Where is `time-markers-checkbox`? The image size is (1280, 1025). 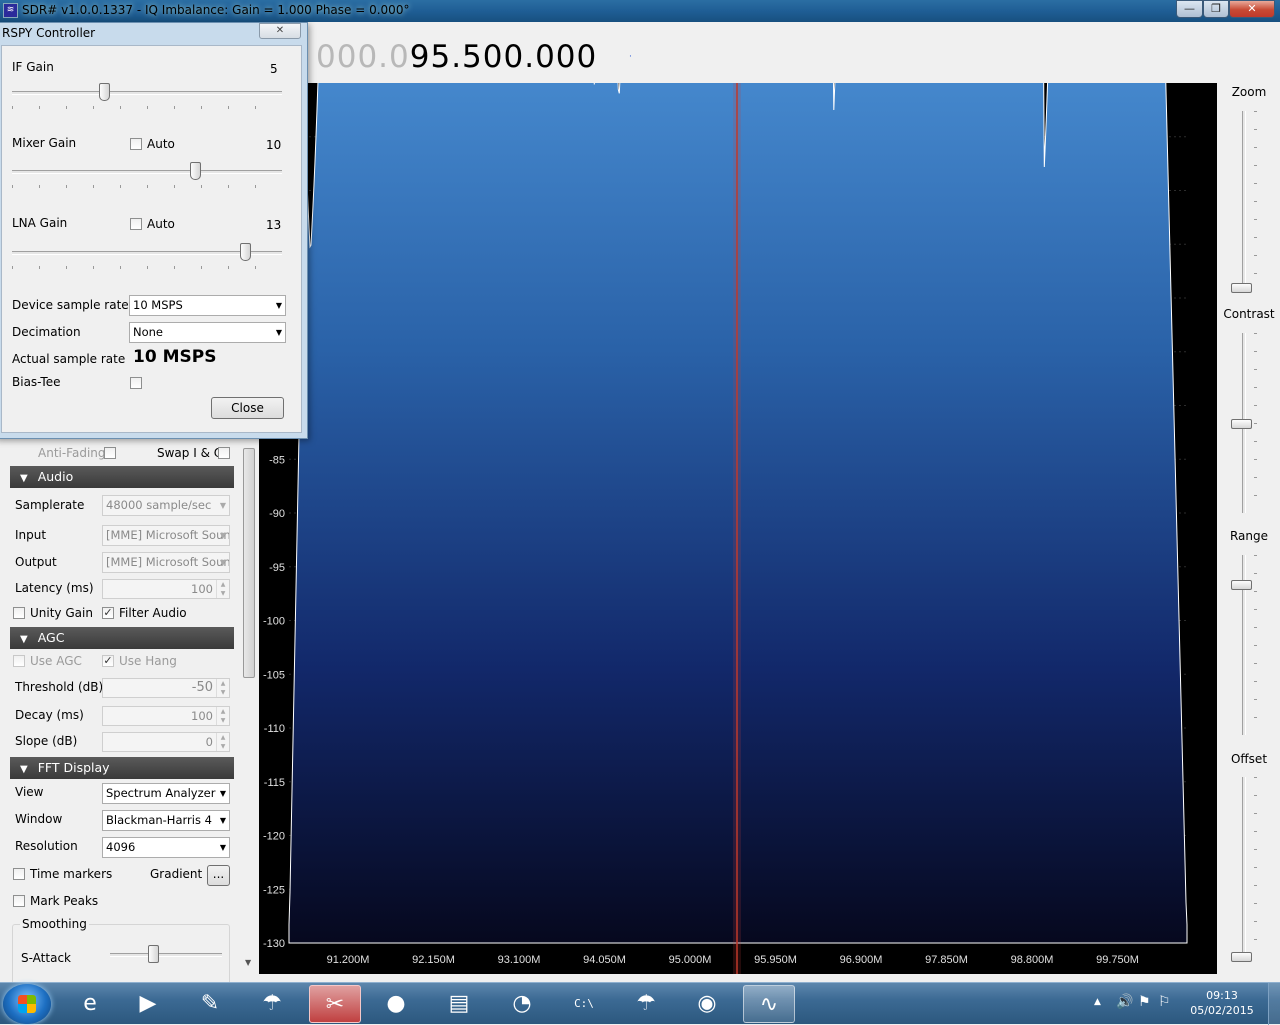 time-markers-checkbox is located at coordinates (19, 874).